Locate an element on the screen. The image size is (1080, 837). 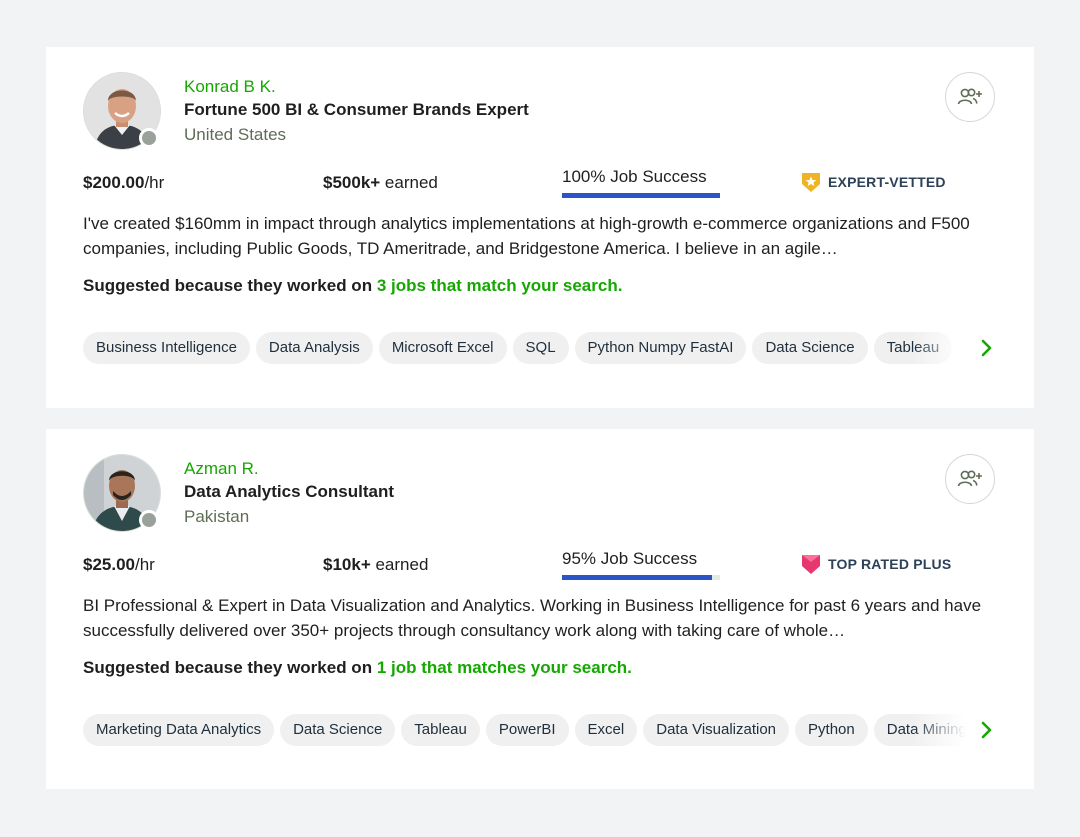
job-success-score: 95% Job Success is located at coordinates (641, 564).